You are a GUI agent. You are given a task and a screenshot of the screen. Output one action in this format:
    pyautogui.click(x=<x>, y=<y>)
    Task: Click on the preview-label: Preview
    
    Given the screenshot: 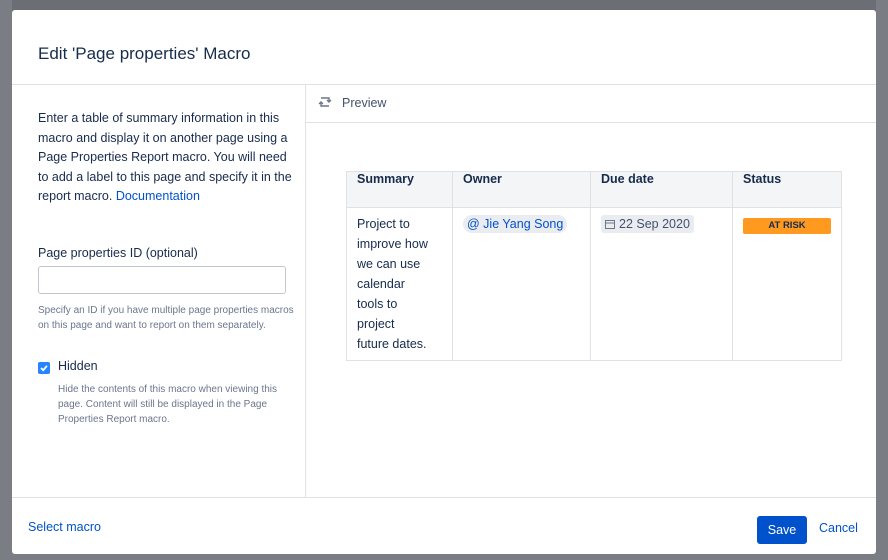 What is the action you would take?
    pyautogui.click(x=364, y=103)
    